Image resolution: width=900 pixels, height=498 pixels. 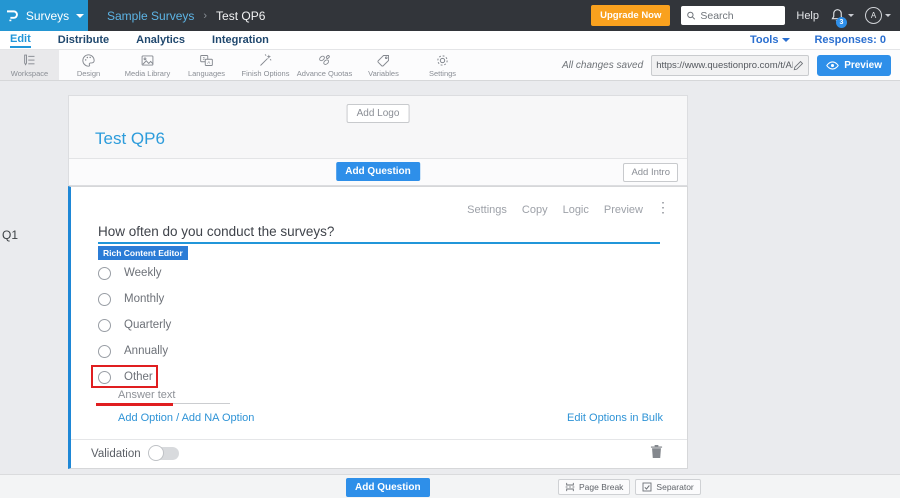 I want to click on responses-count: Responses: 0, so click(x=850, y=40).